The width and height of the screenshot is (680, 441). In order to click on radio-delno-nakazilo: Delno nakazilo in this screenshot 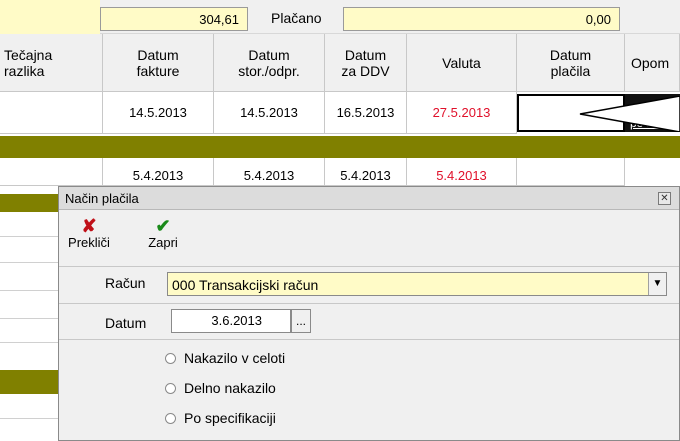, I will do `click(220, 388)`.